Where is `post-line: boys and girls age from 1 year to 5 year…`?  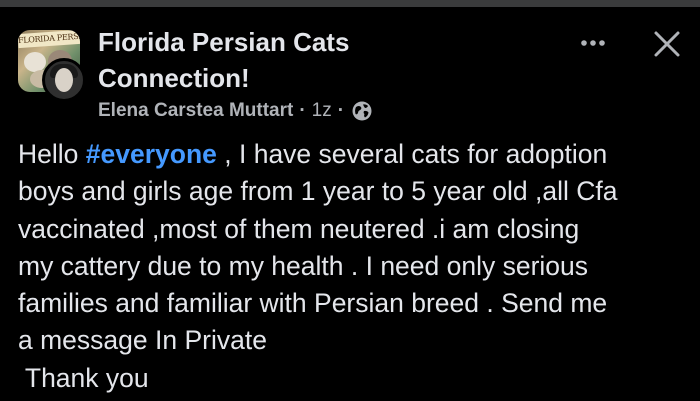
post-line: boys and girls age from 1 year to 5 year… is located at coordinates (318, 191).